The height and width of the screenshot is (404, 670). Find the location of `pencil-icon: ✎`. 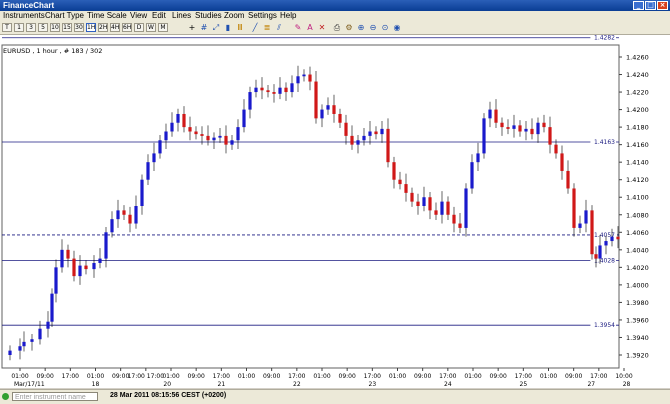

pencil-icon: ✎ is located at coordinates (298, 28).